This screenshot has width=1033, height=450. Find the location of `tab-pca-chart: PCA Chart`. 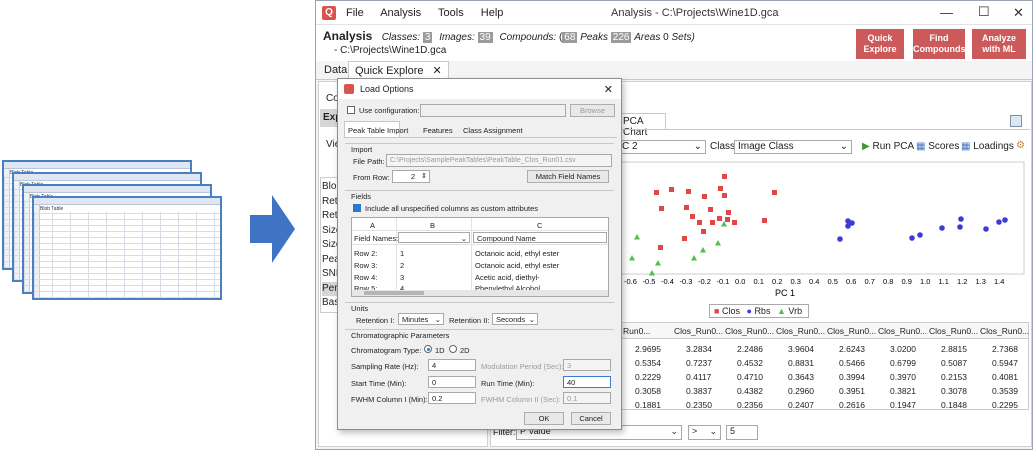

tab-pca-chart: PCA Chart is located at coordinates (642, 125).